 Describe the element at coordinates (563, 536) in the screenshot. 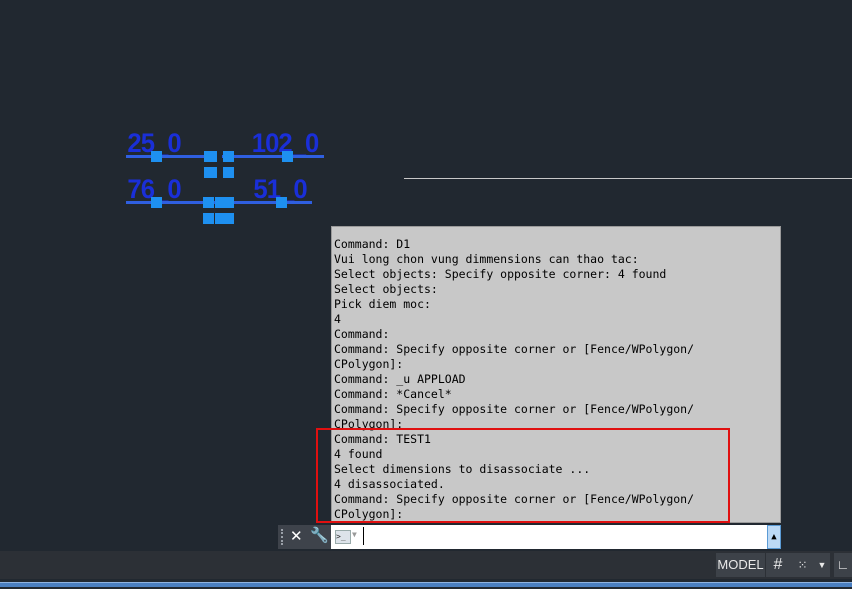

I see `command-input` at that location.